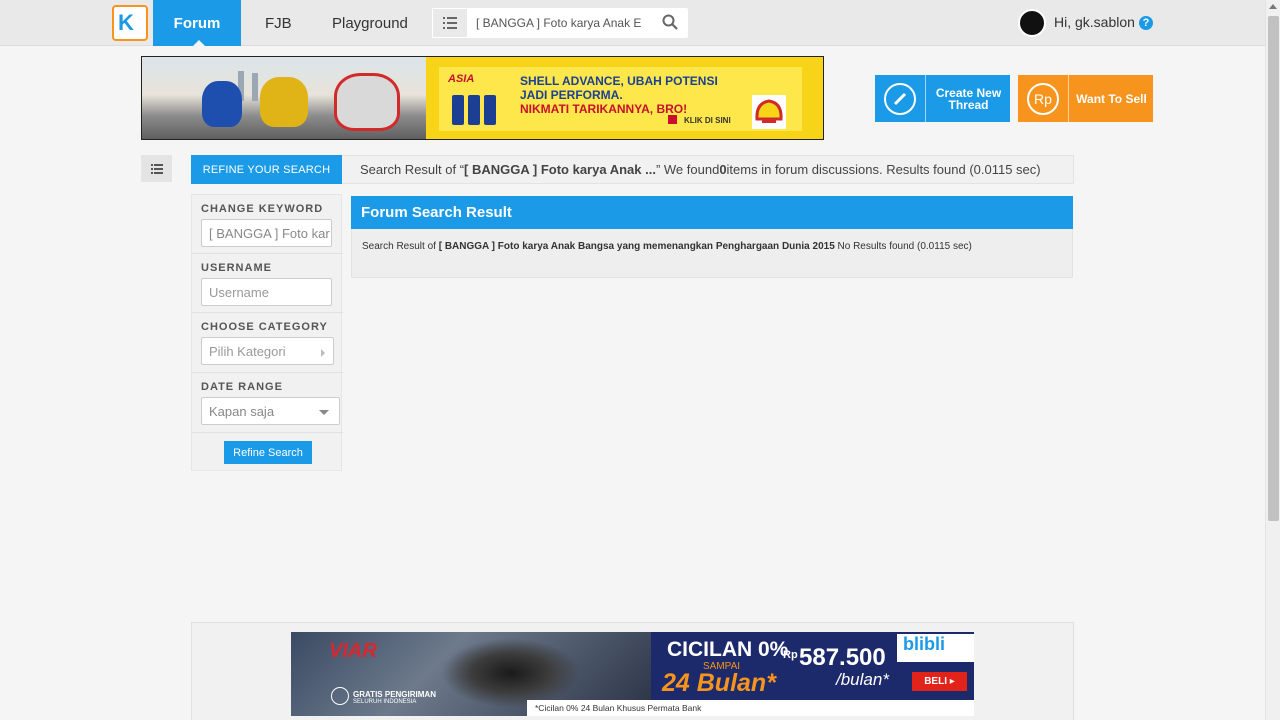 This screenshot has width=1280, height=720. I want to click on create-thread-label: Create New Thread, so click(968, 98).